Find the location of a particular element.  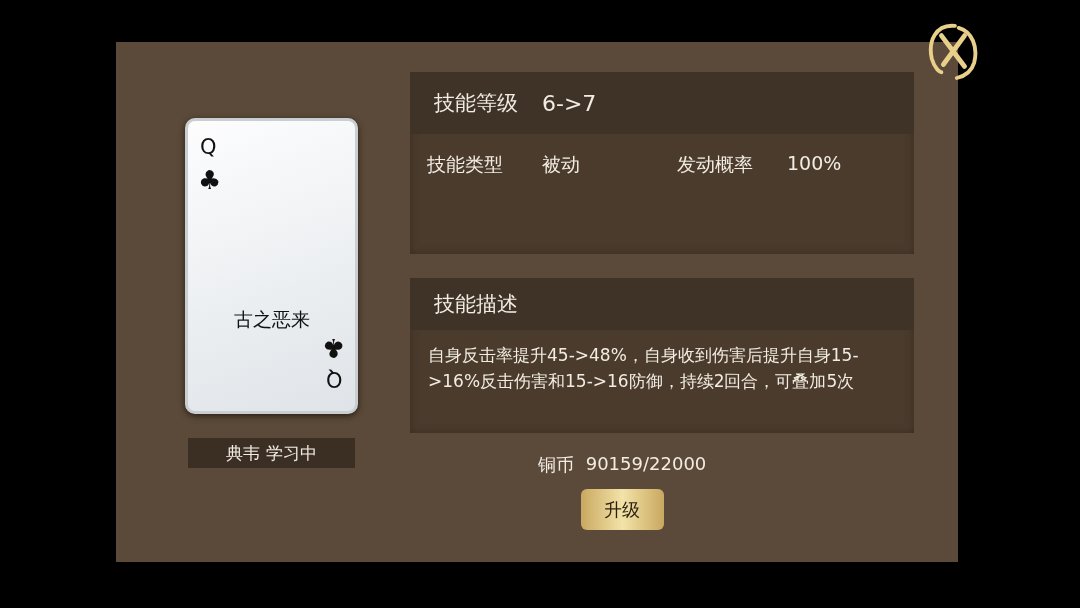

type-label: 技能类型 is located at coordinates (465, 164).